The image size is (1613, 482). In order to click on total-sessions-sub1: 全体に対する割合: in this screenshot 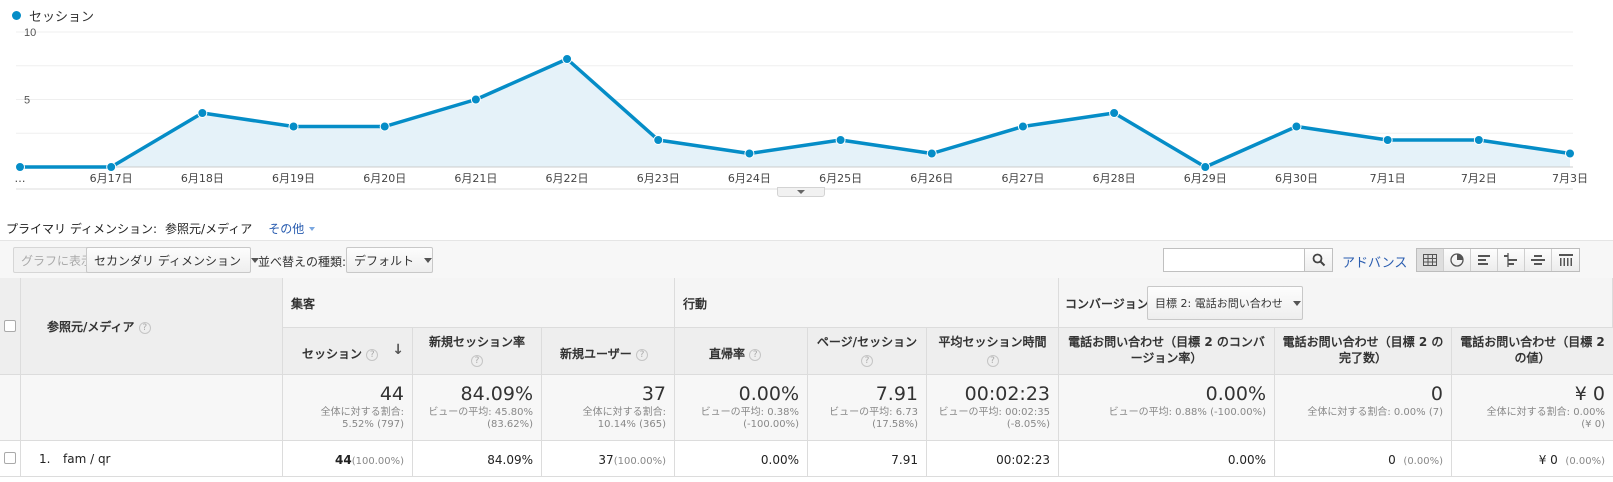, I will do `click(362, 412)`.